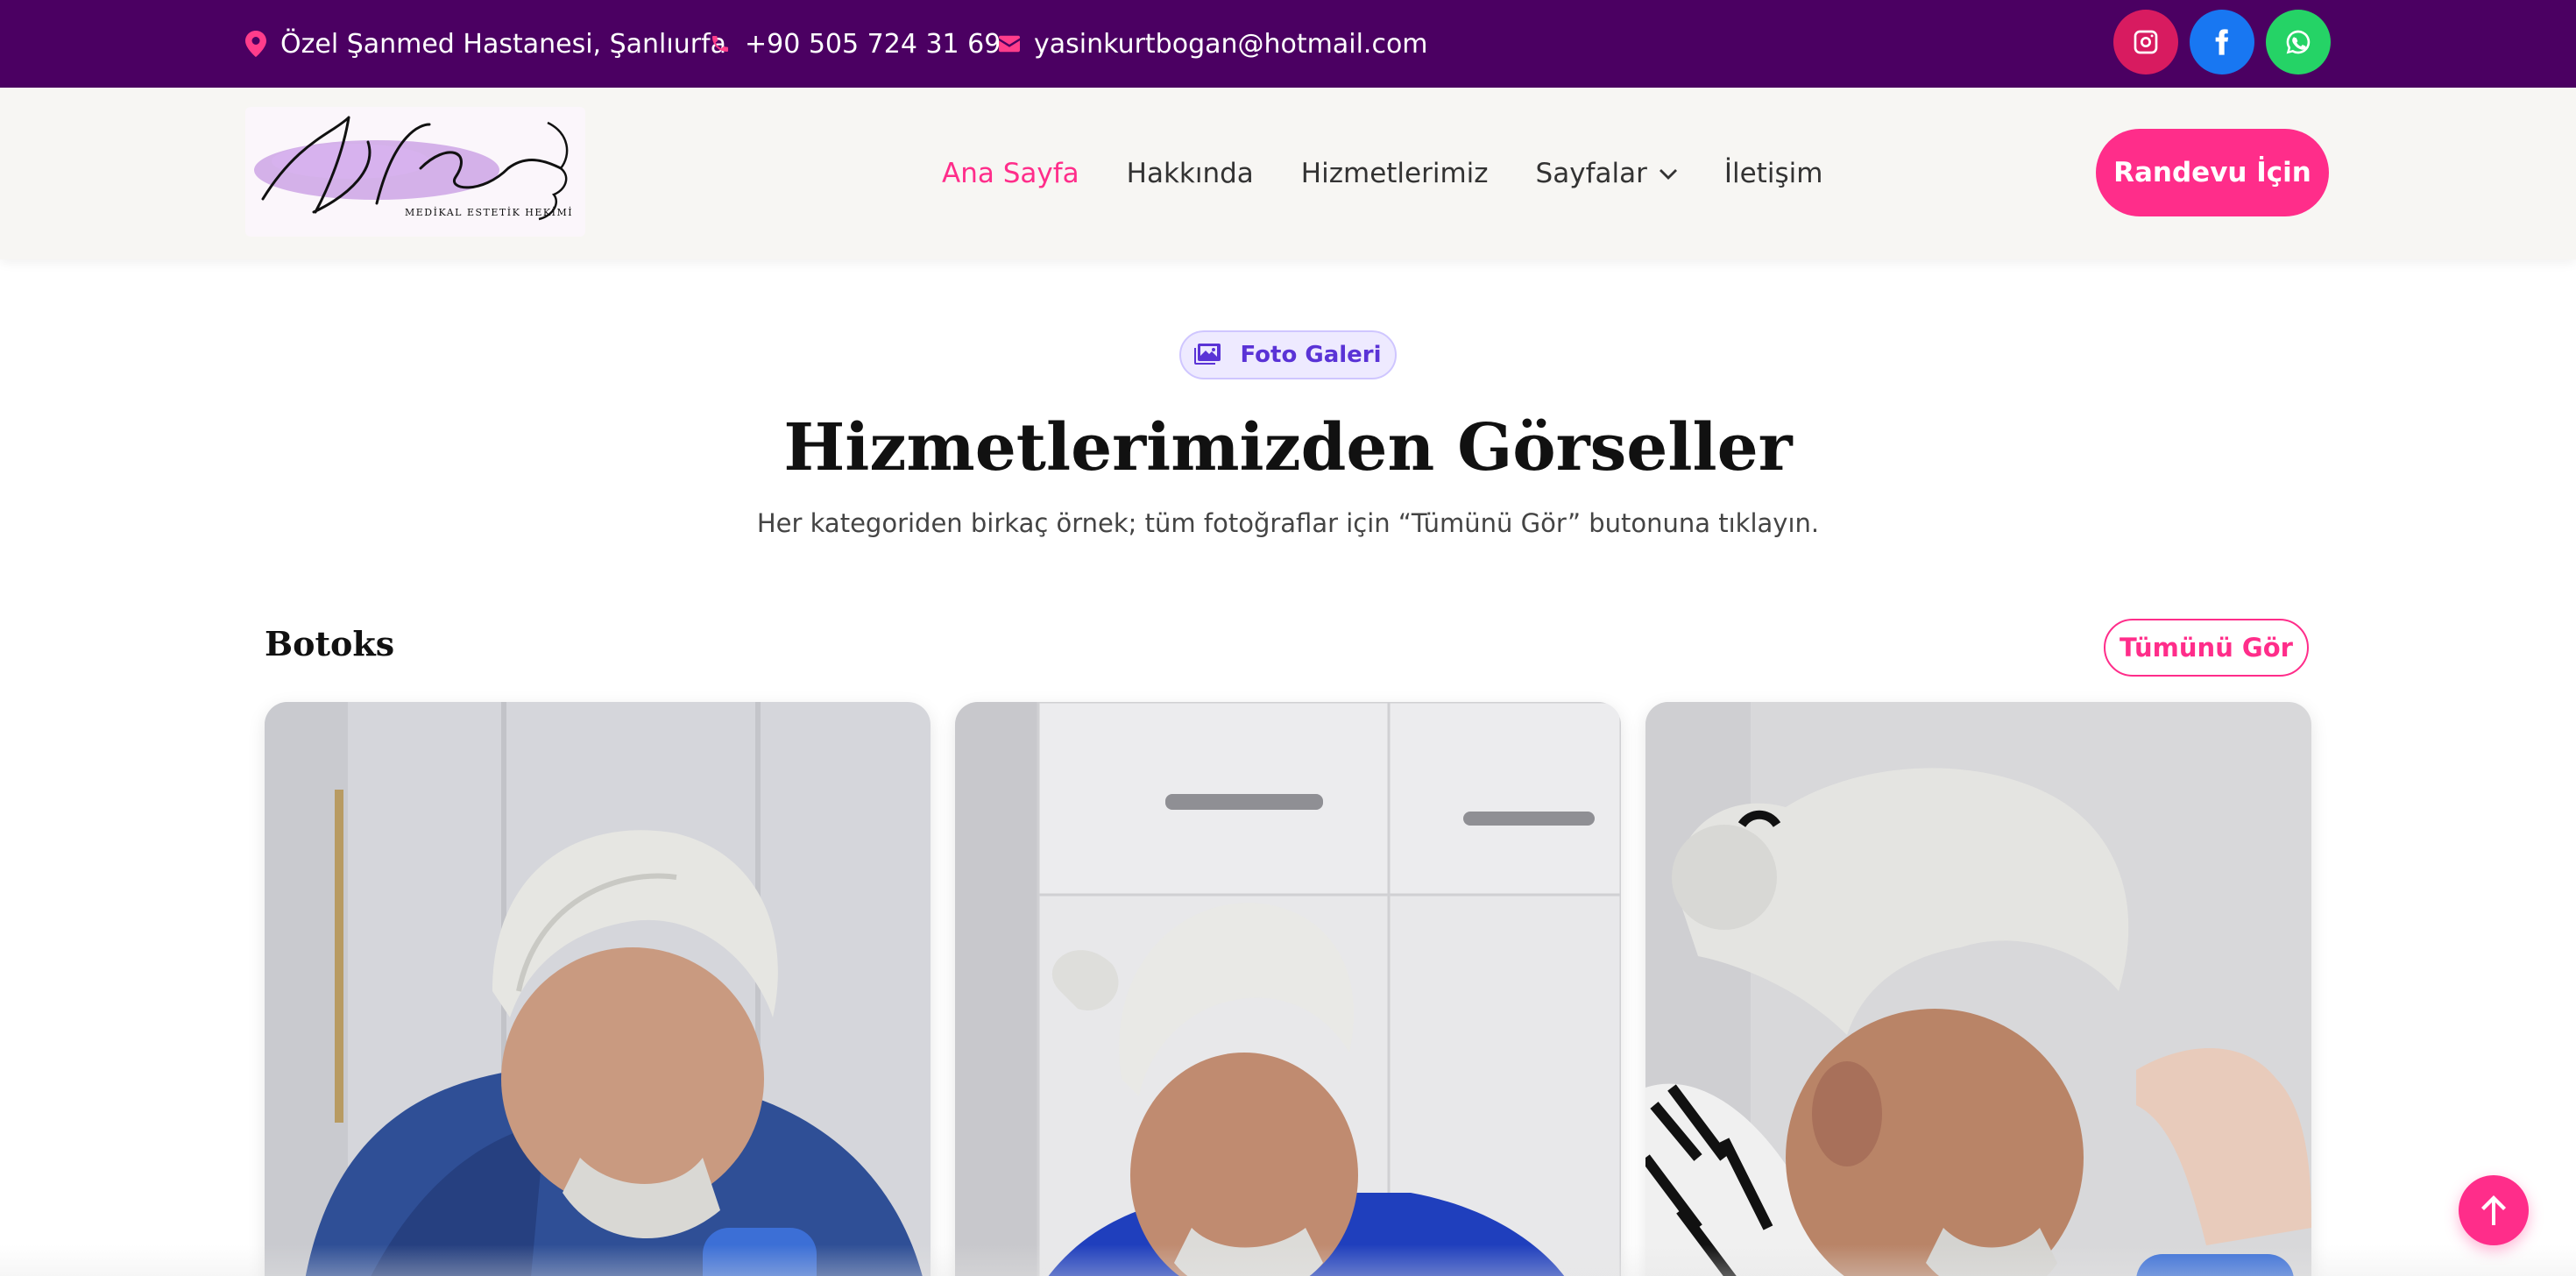  I want to click on phone-icon, so click(720, 44).